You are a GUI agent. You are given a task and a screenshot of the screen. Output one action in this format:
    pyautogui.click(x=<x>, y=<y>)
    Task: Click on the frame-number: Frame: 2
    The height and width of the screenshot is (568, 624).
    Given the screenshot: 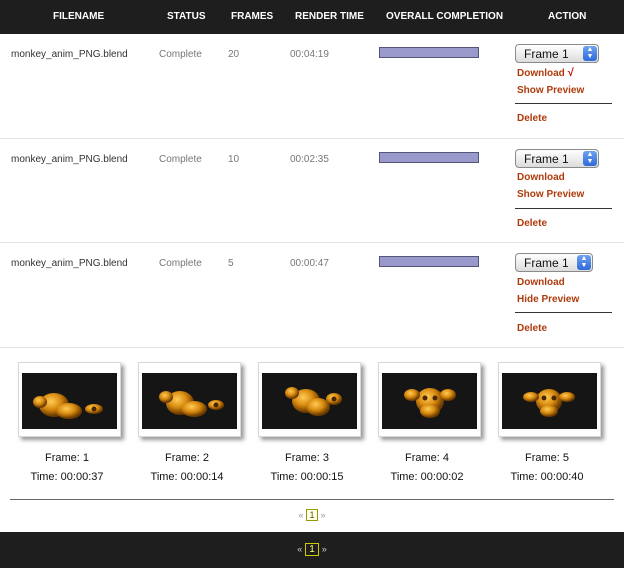 What is the action you would take?
    pyautogui.click(x=186, y=458)
    